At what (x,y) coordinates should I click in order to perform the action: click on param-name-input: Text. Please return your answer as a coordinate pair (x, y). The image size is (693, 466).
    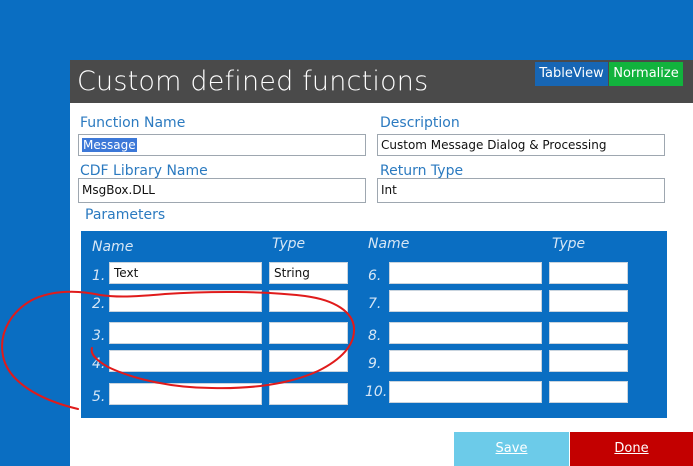
    Looking at the image, I should click on (185, 273).